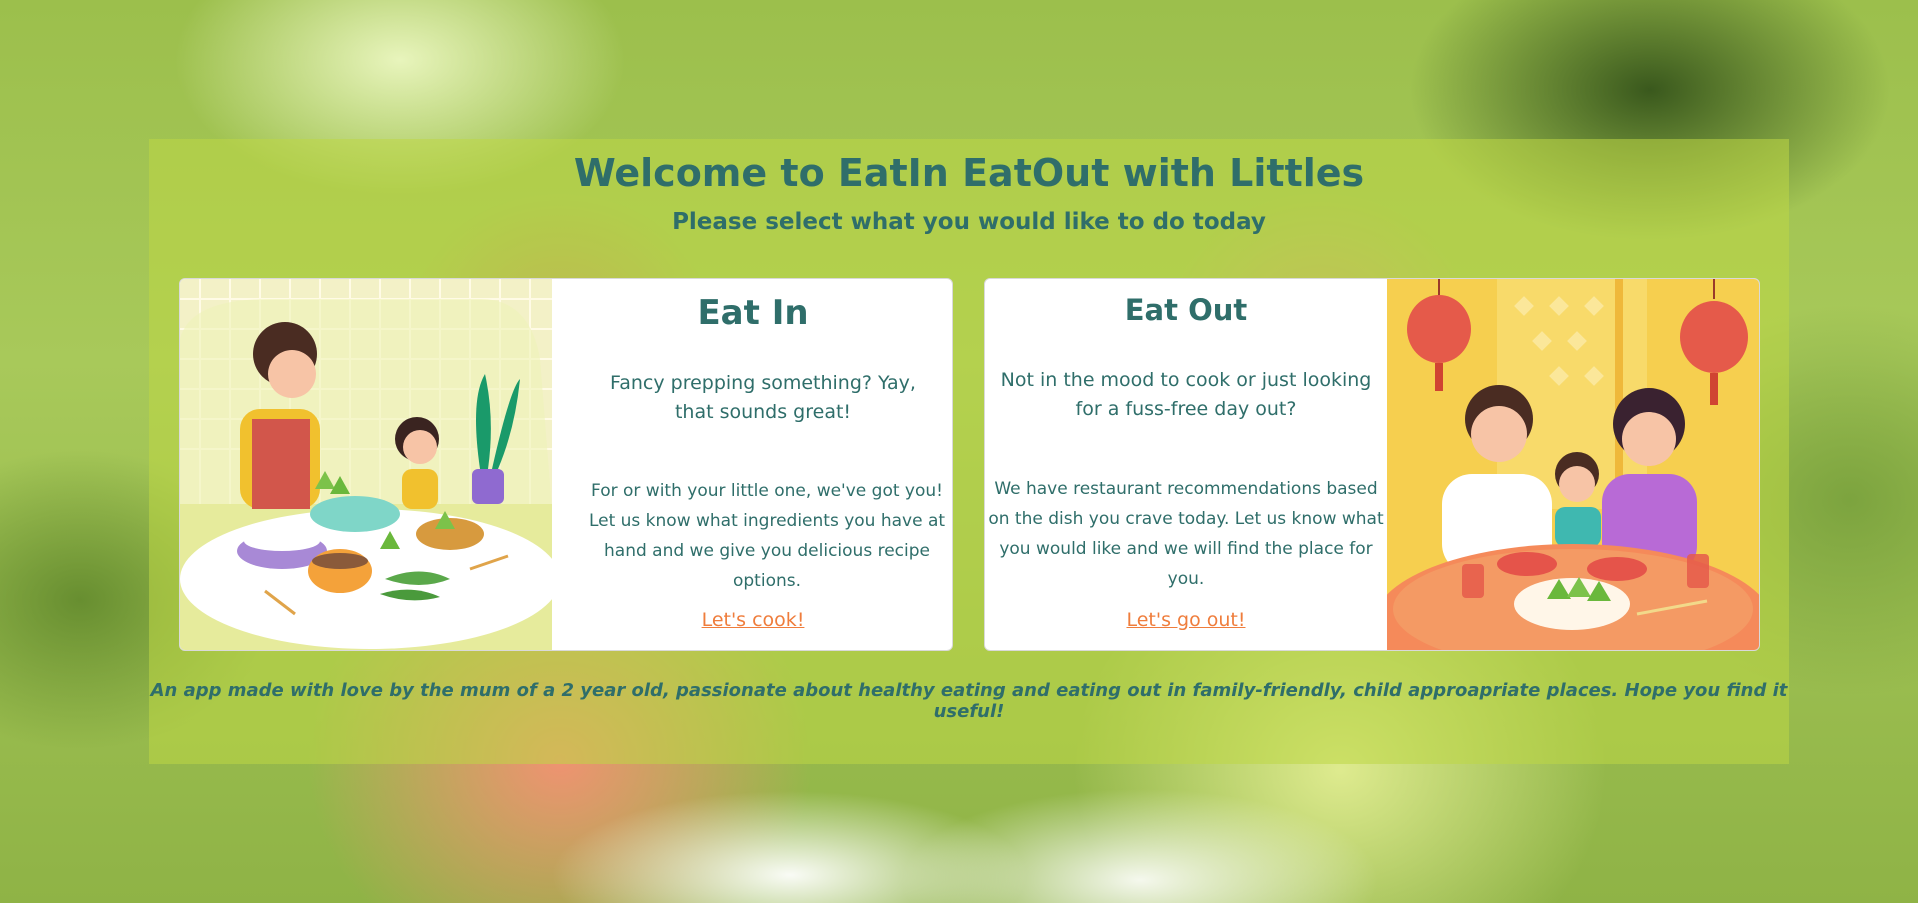 The height and width of the screenshot is (903, 1918). What do you see at coordinates (752, 620) in the screenshot?
I see `lets-cook-link: Let's cook!` at bounding box center [752, 620].